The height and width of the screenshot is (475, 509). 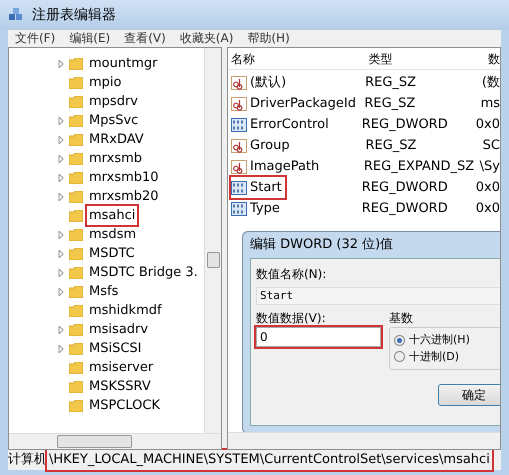 I want to click on value-name-field: Start, so click(x=378, y=296).